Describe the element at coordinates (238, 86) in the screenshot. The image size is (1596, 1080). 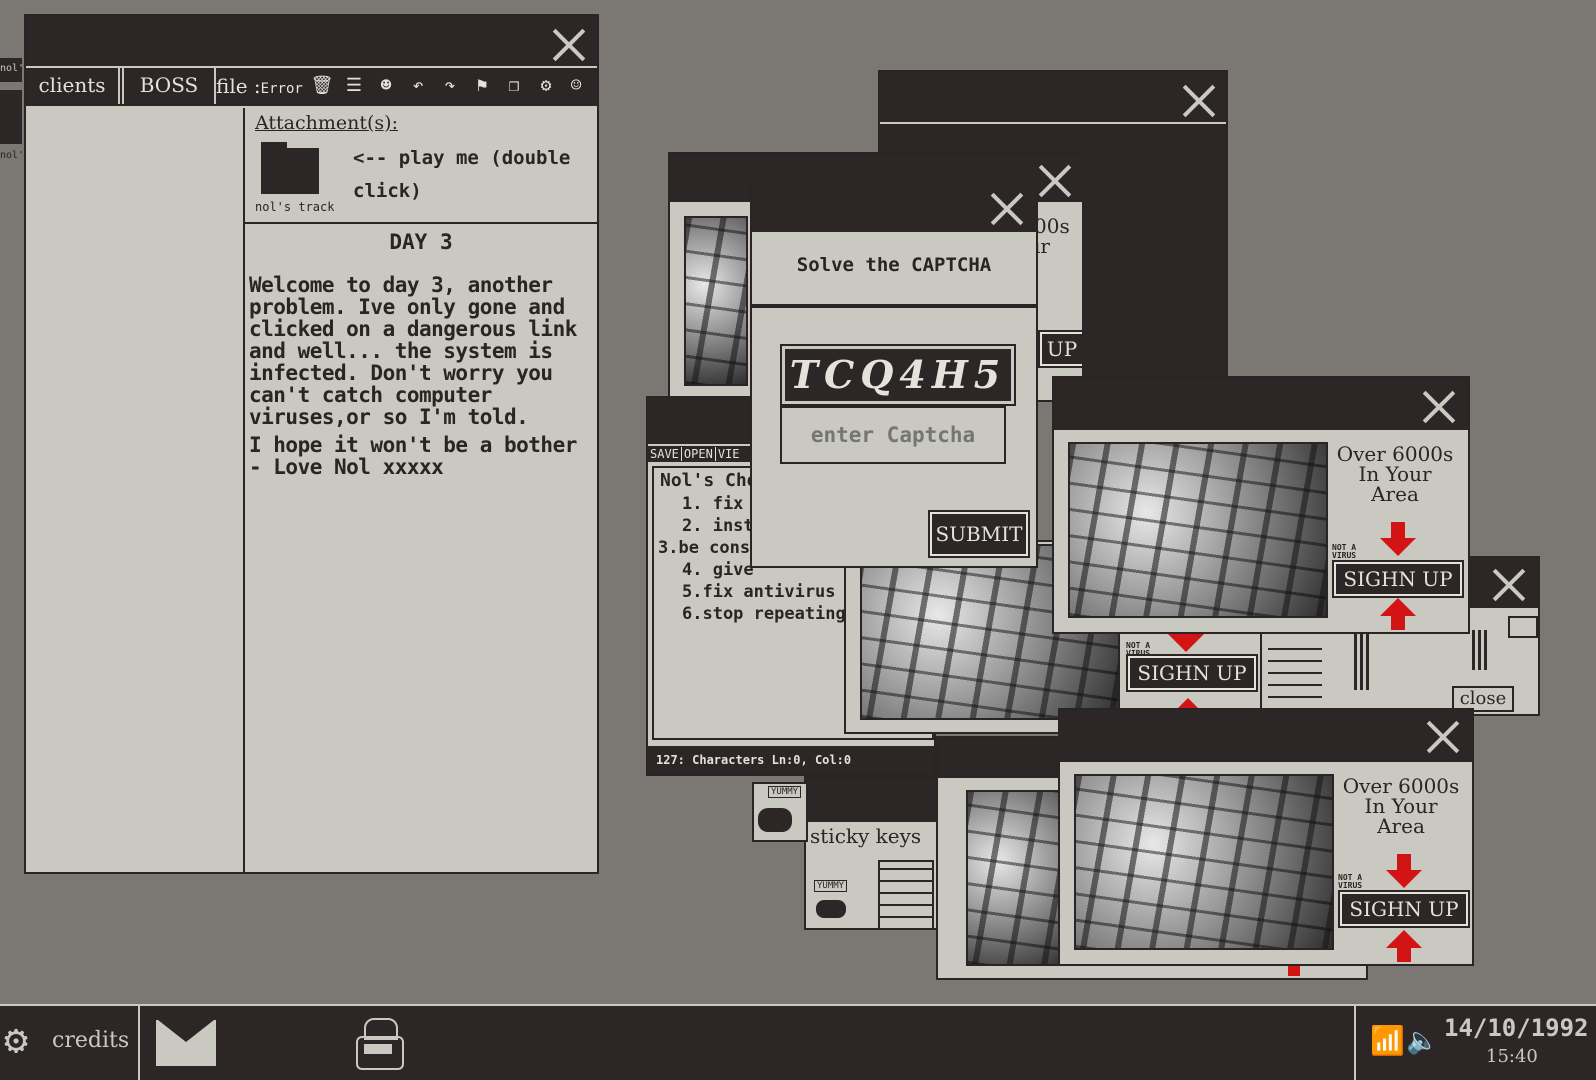
I see `file-label: file :` at that location.